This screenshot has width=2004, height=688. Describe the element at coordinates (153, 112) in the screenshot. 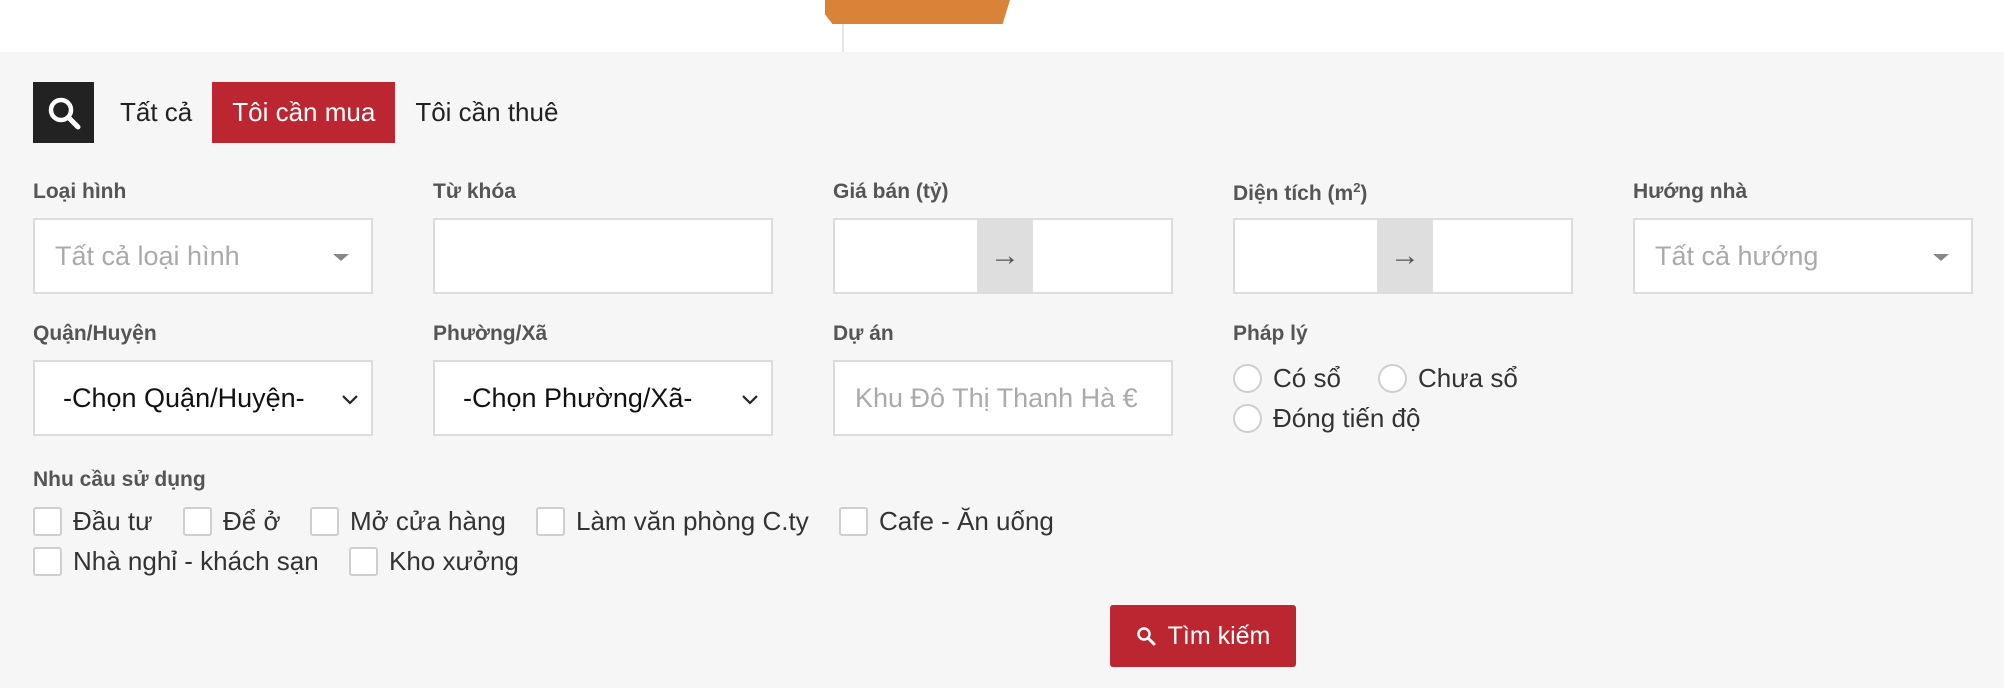

I see `tab-all: Tất cả` at that location.